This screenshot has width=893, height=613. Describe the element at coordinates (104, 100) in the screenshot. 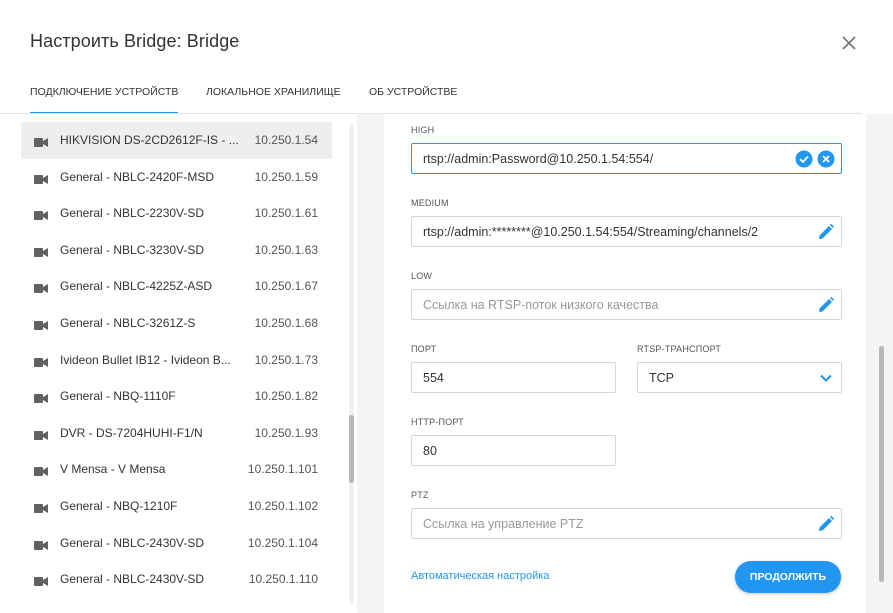

I see `tab-device-connection: ПОДКЛЮЧЕНИЕ УСТРОЙСТВ` at that location.